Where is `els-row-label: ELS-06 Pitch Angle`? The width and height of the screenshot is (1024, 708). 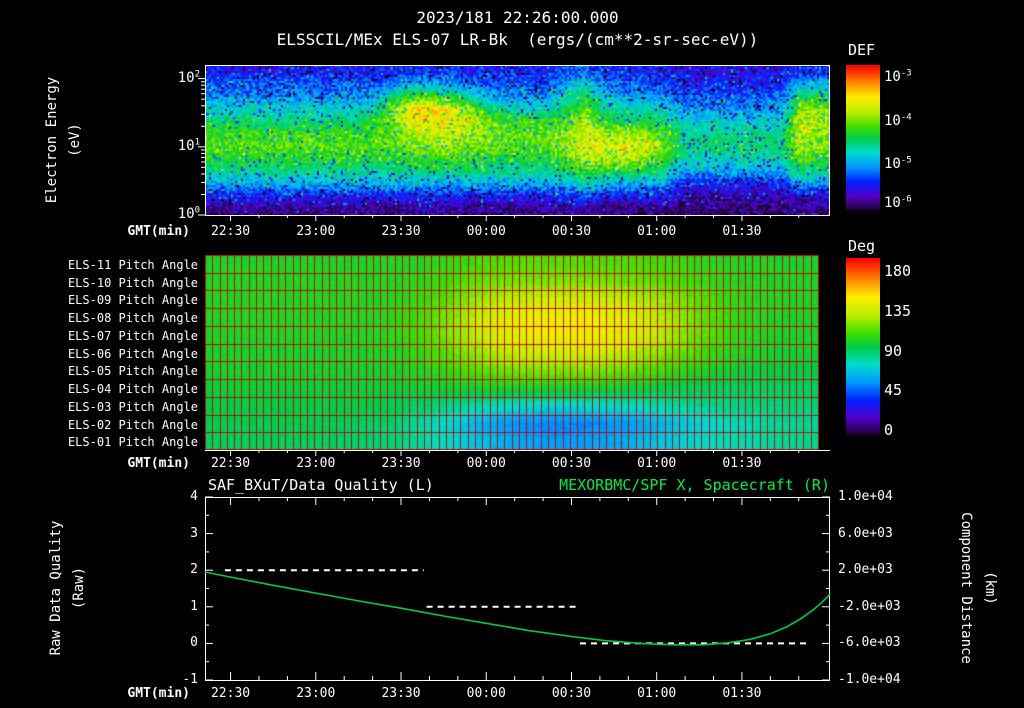
els-row-label: ELS-06 Pitch Angle is located at coordinates (132, 353).